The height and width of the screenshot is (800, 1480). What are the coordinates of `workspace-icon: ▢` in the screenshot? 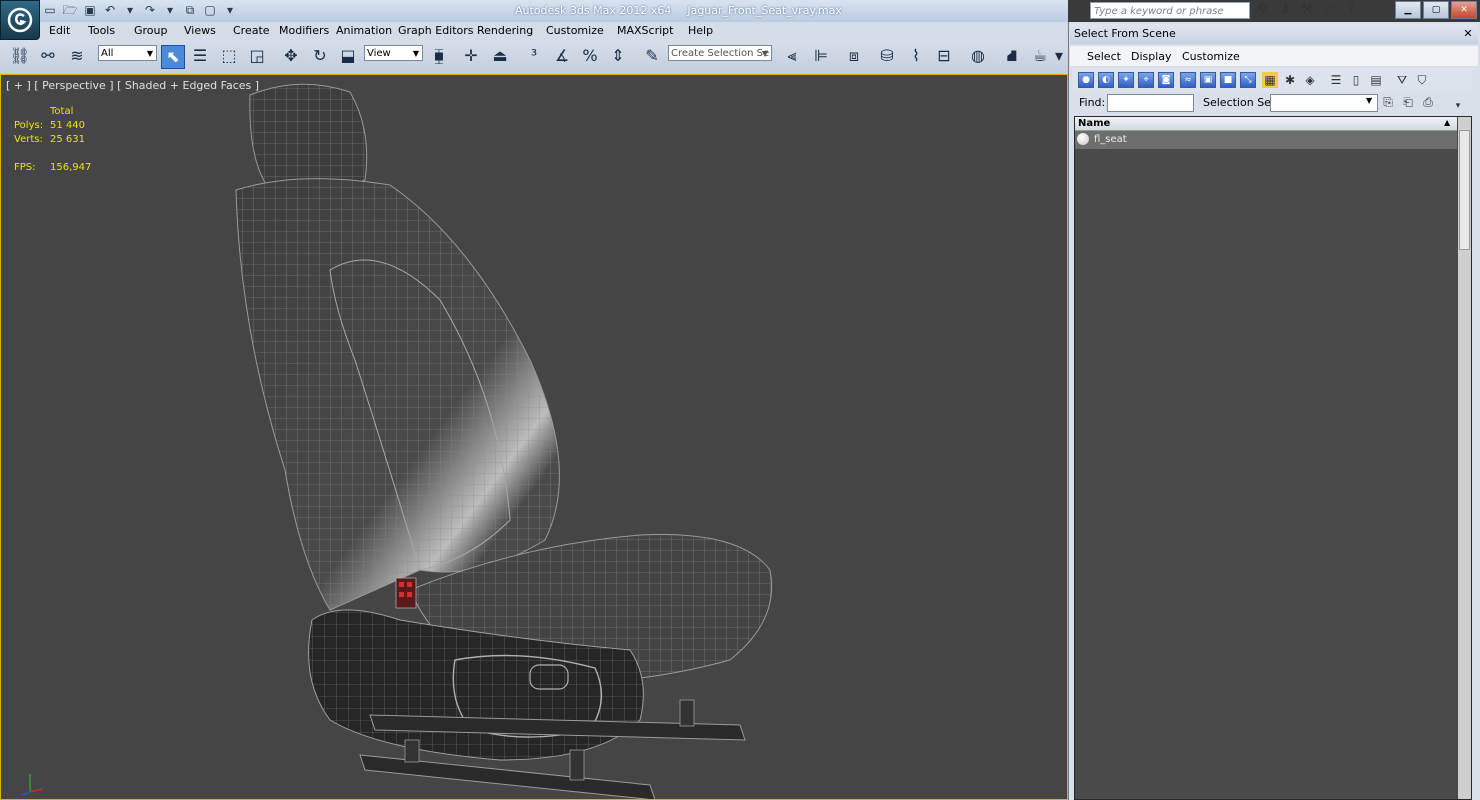 It's located at (210, 10).